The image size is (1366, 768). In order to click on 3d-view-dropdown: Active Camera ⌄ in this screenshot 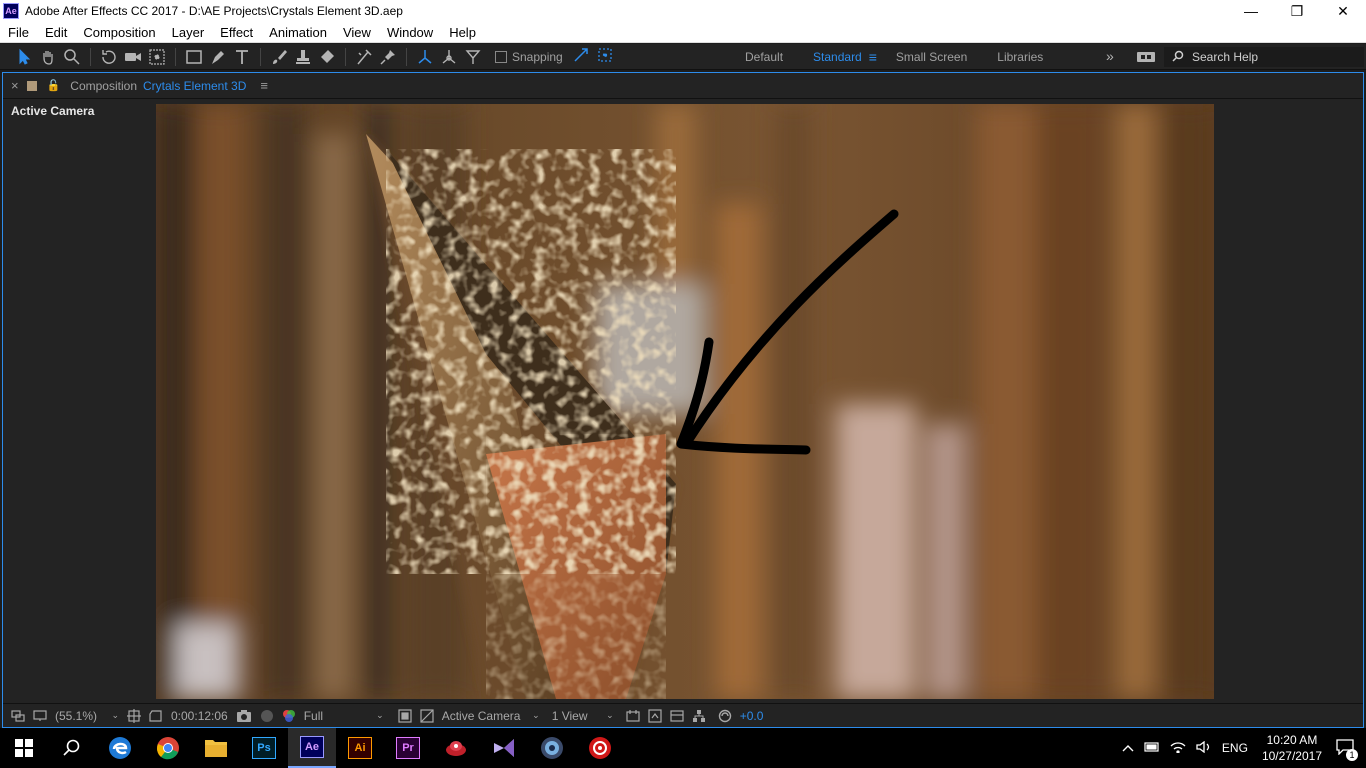, I will do `click(491, 716)`.